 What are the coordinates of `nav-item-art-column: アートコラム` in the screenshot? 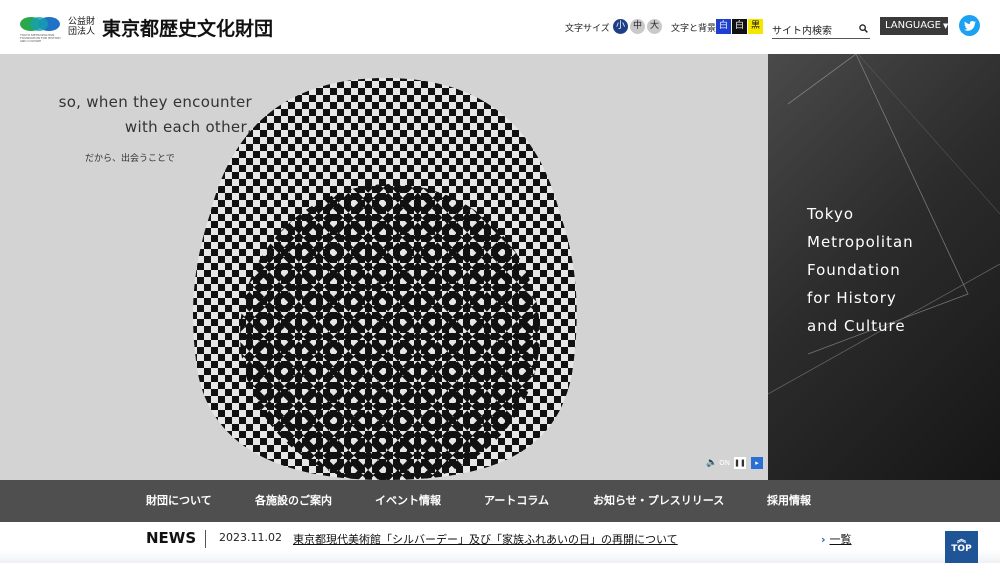 It's located at (516, 501).